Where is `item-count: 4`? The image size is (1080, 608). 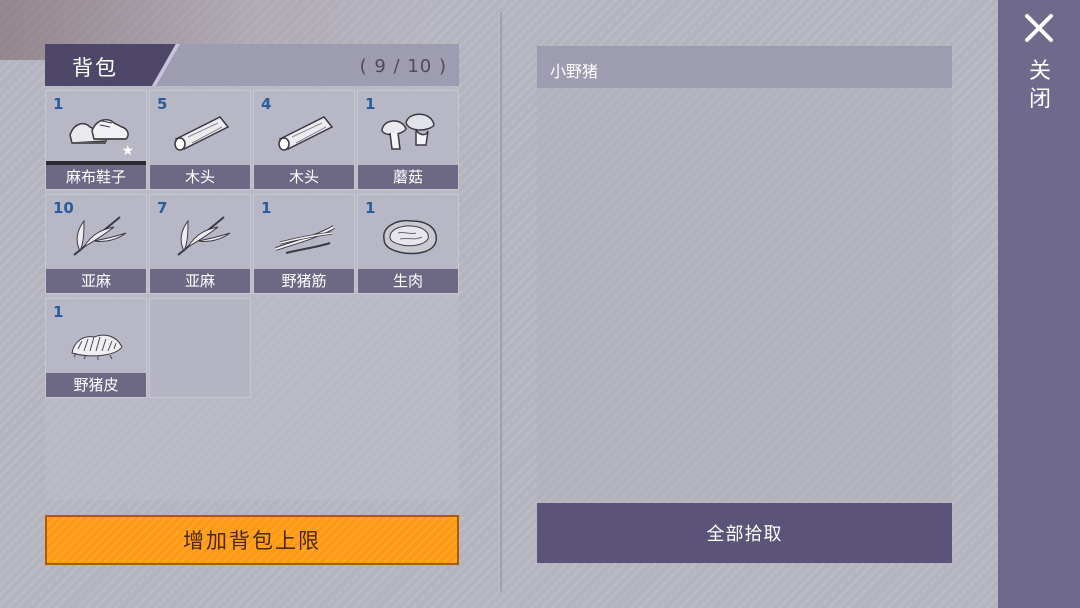 item-count: 4 is located at coordinates (266, 104).